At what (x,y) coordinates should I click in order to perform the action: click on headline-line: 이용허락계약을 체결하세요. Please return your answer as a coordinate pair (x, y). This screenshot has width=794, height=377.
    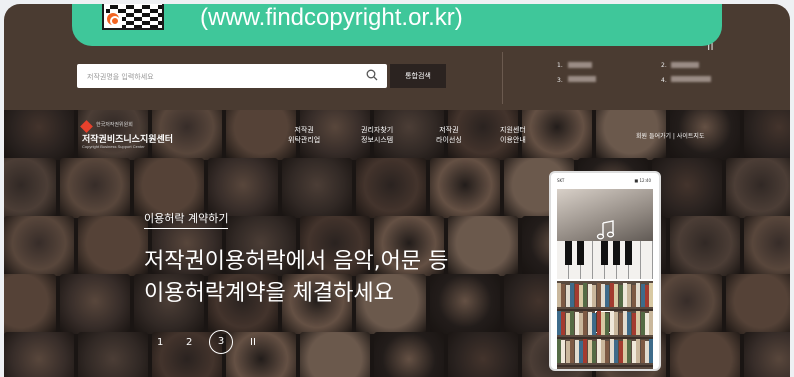
    Looking at the image, I should click on (269, 293).